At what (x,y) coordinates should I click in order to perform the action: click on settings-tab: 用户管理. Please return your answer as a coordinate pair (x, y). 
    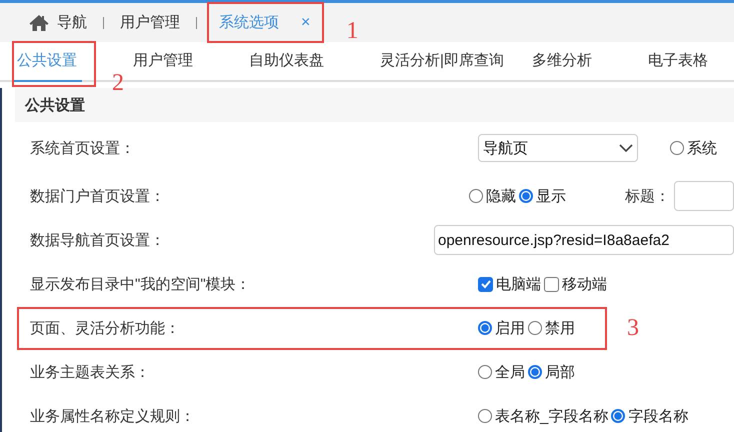
    Looking at the image, I should click on (163, 66).